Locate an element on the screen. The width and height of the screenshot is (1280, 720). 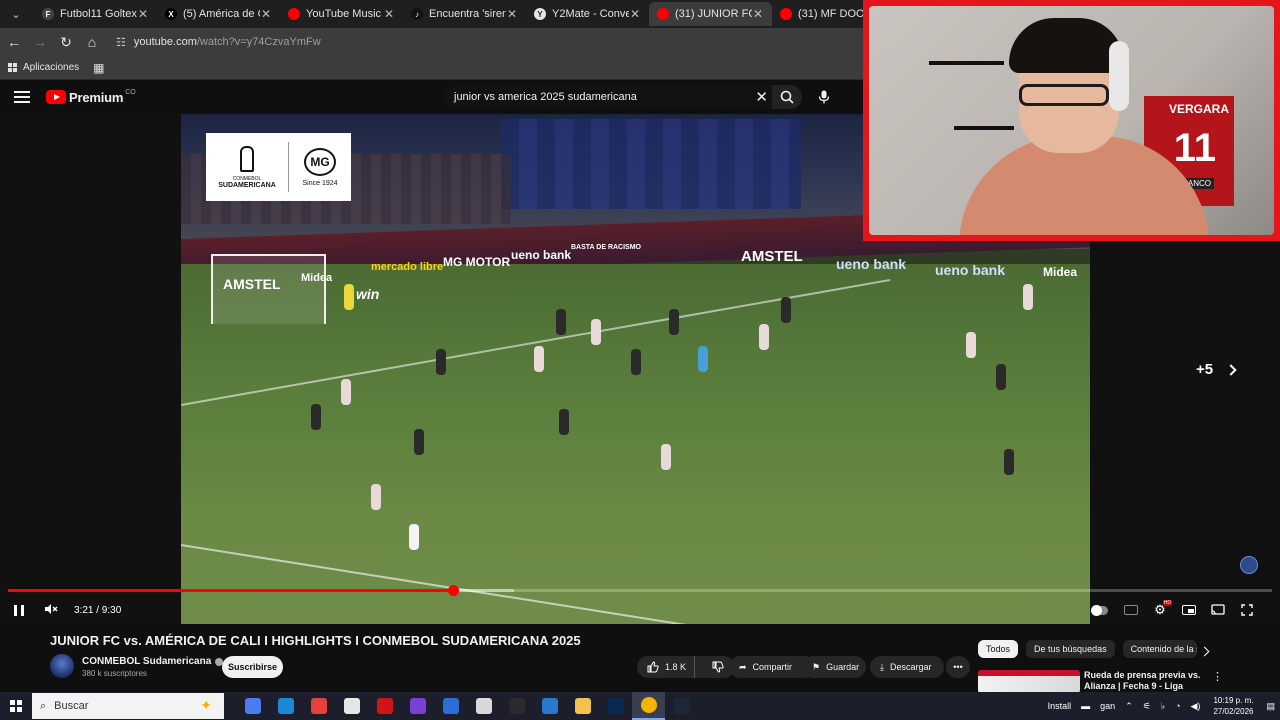
chip-channel-content: Contenido de la se is located at coordinates (1159, 649).